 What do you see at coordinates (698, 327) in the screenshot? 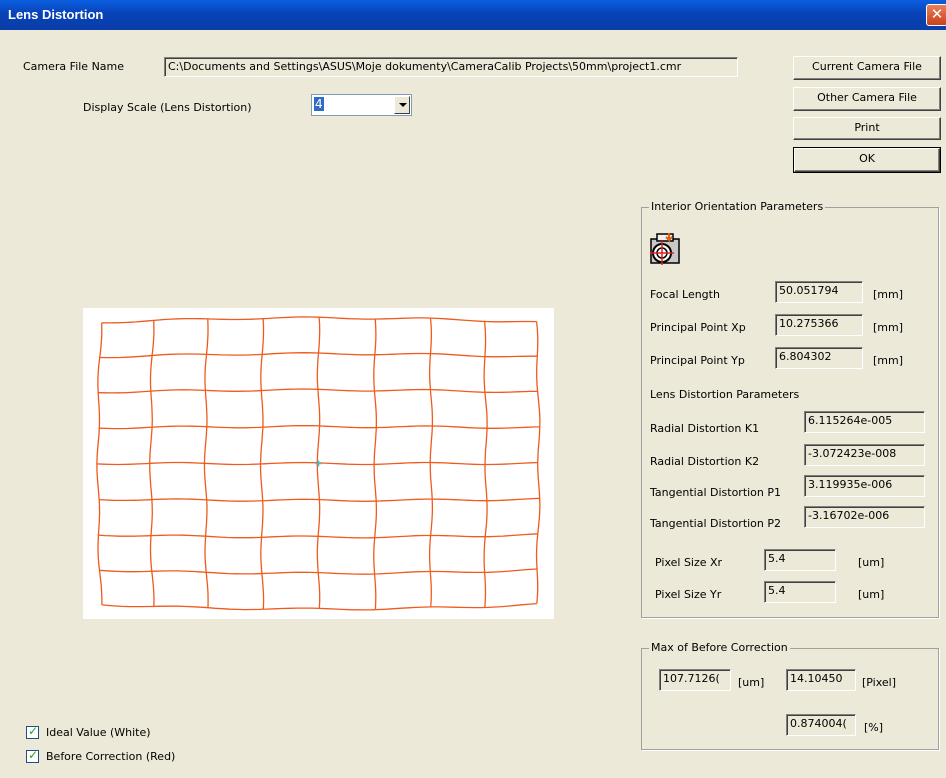
I see `principal-xp-label: Principal Point Xp` at bounding box center [698, 327].